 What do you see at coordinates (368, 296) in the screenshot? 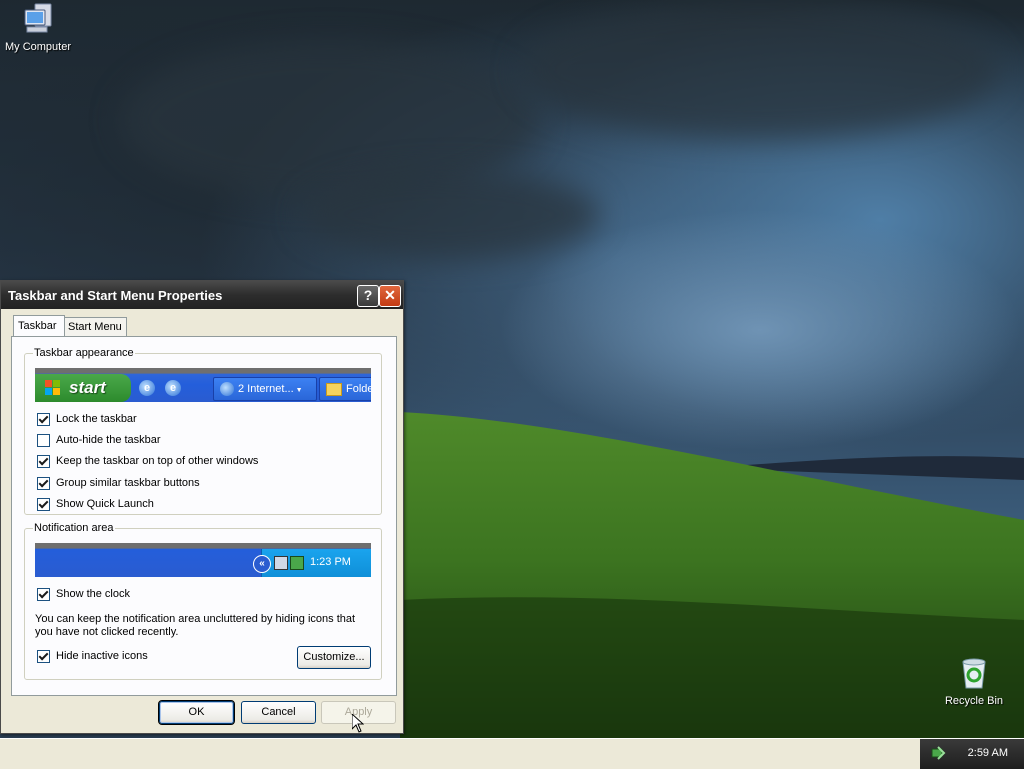
I see `help-button: ?` at bounding box center [368, 296].